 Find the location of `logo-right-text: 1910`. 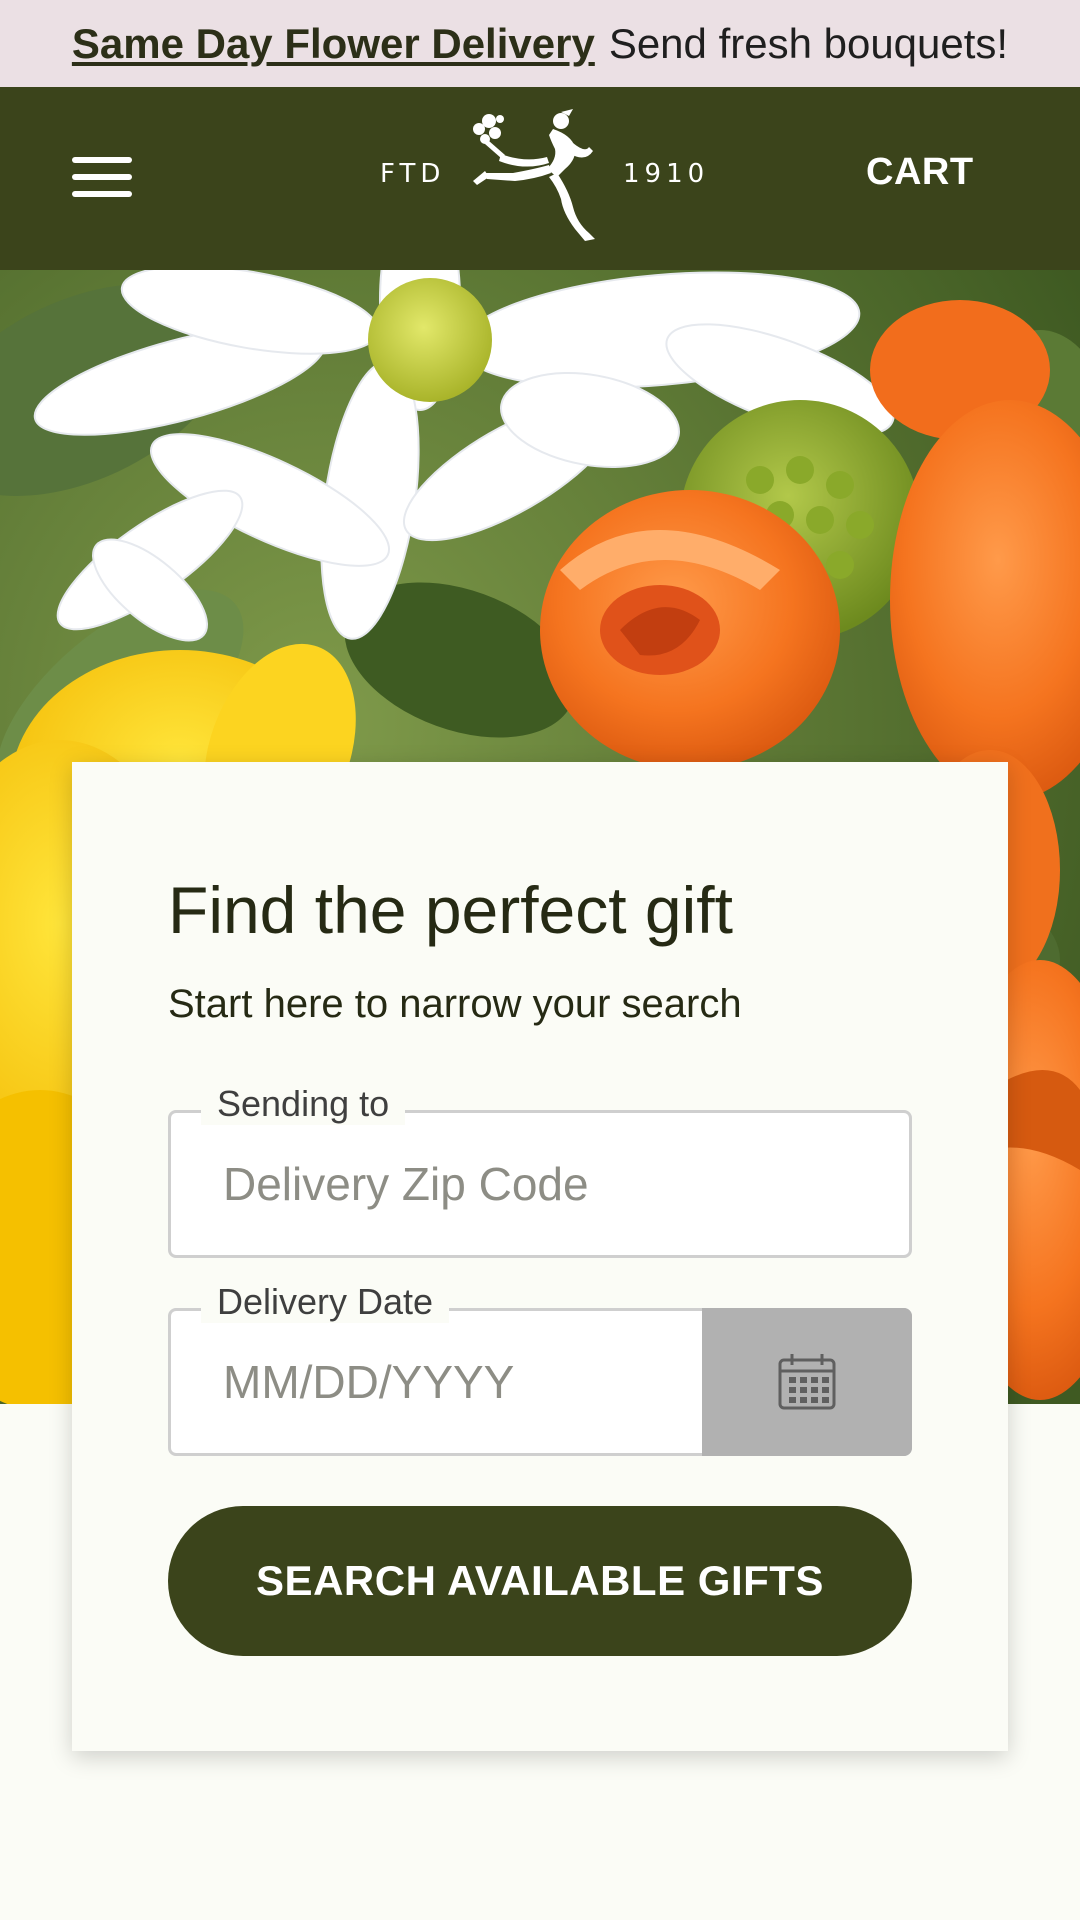

logo-right-text: 1910 is located at coordinates (666, 174).